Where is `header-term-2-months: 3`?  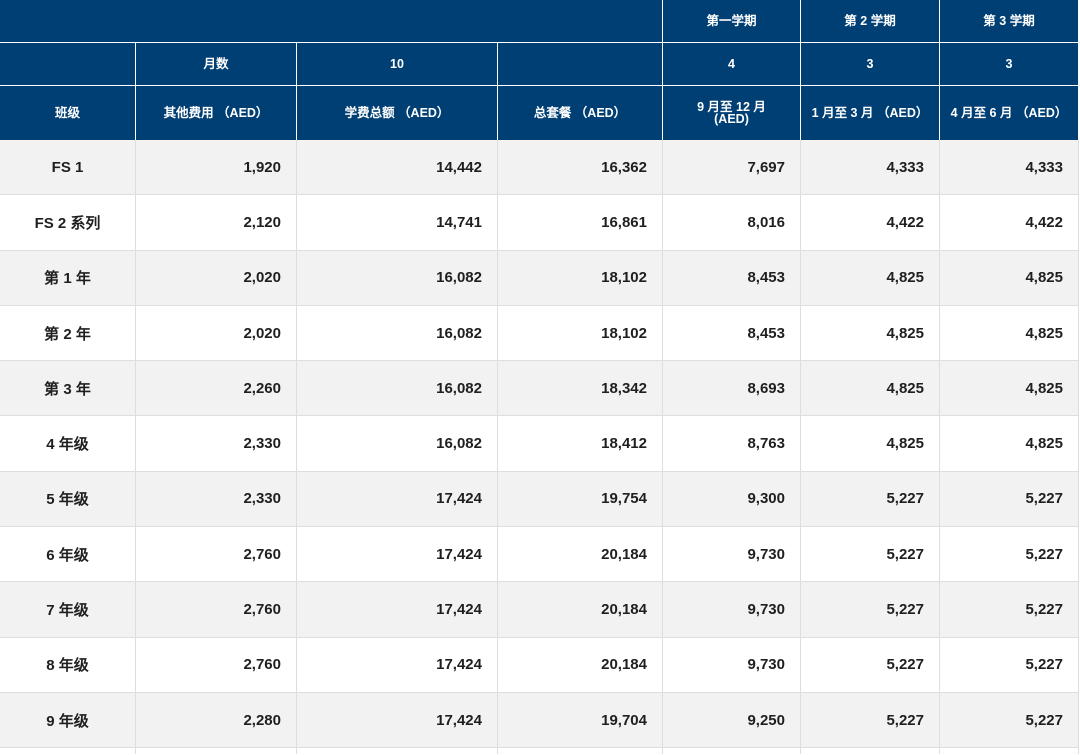
header-term-2-months: 3 is located at coordinates (870, 64).